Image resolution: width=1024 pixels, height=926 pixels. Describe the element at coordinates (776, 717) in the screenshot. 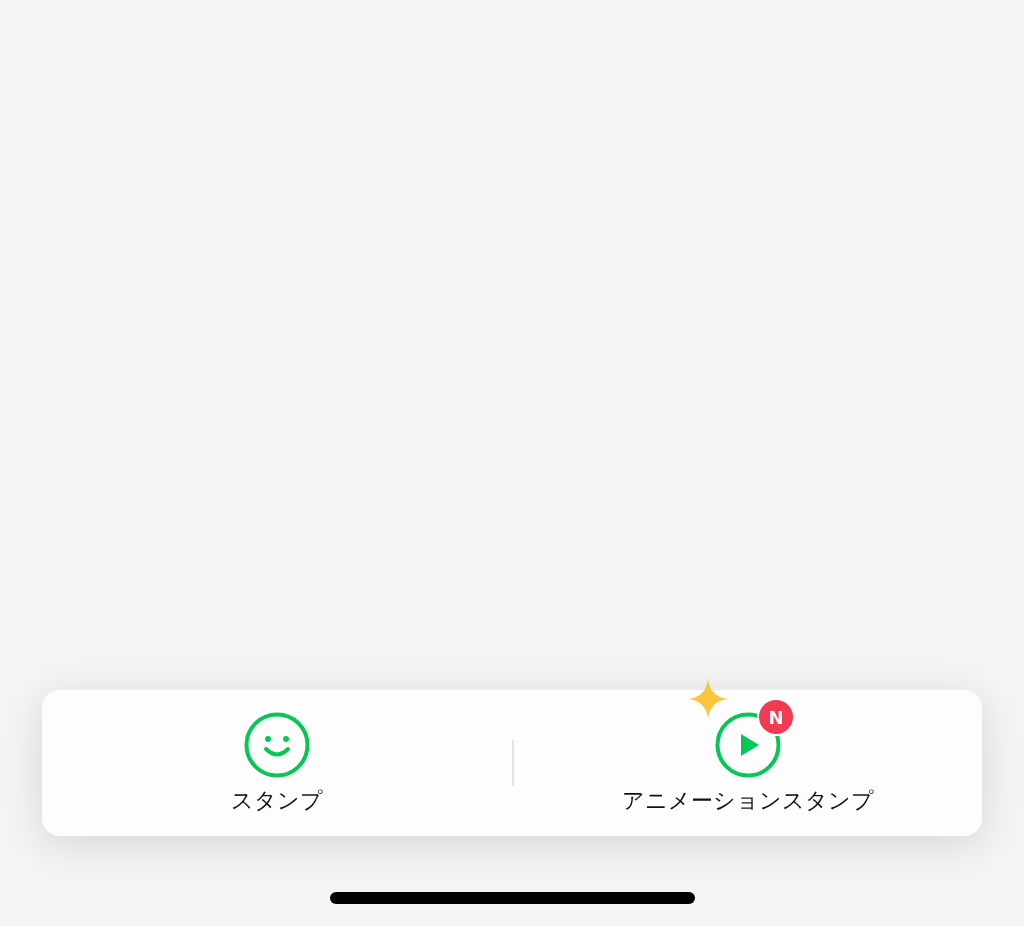

I see `new-badge: N` at that location.